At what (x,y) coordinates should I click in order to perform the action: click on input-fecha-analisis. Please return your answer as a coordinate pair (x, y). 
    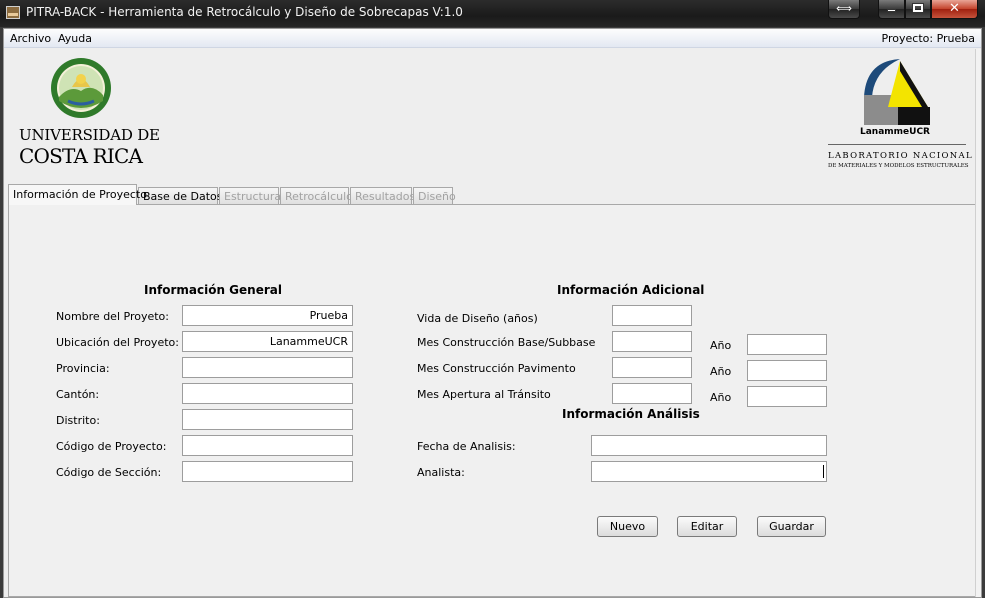
    Looking at the image, I should click on (709, 445).